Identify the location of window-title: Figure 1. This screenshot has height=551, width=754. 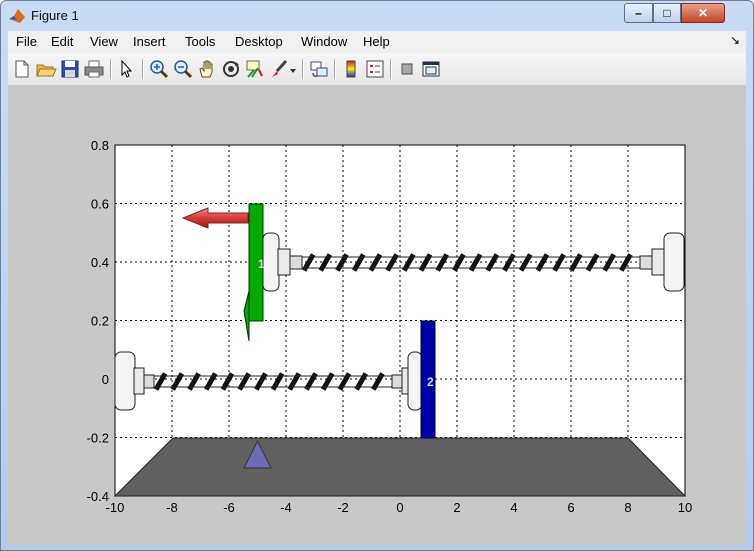
(55, 15).